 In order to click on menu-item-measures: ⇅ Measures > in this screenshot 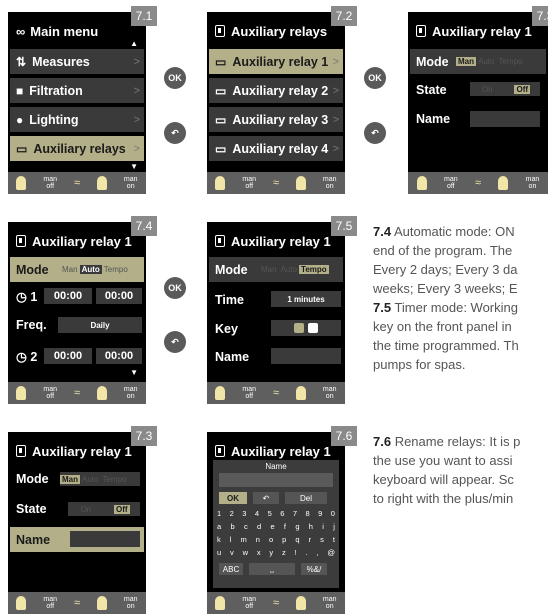, I will do `click(77, 61)`.